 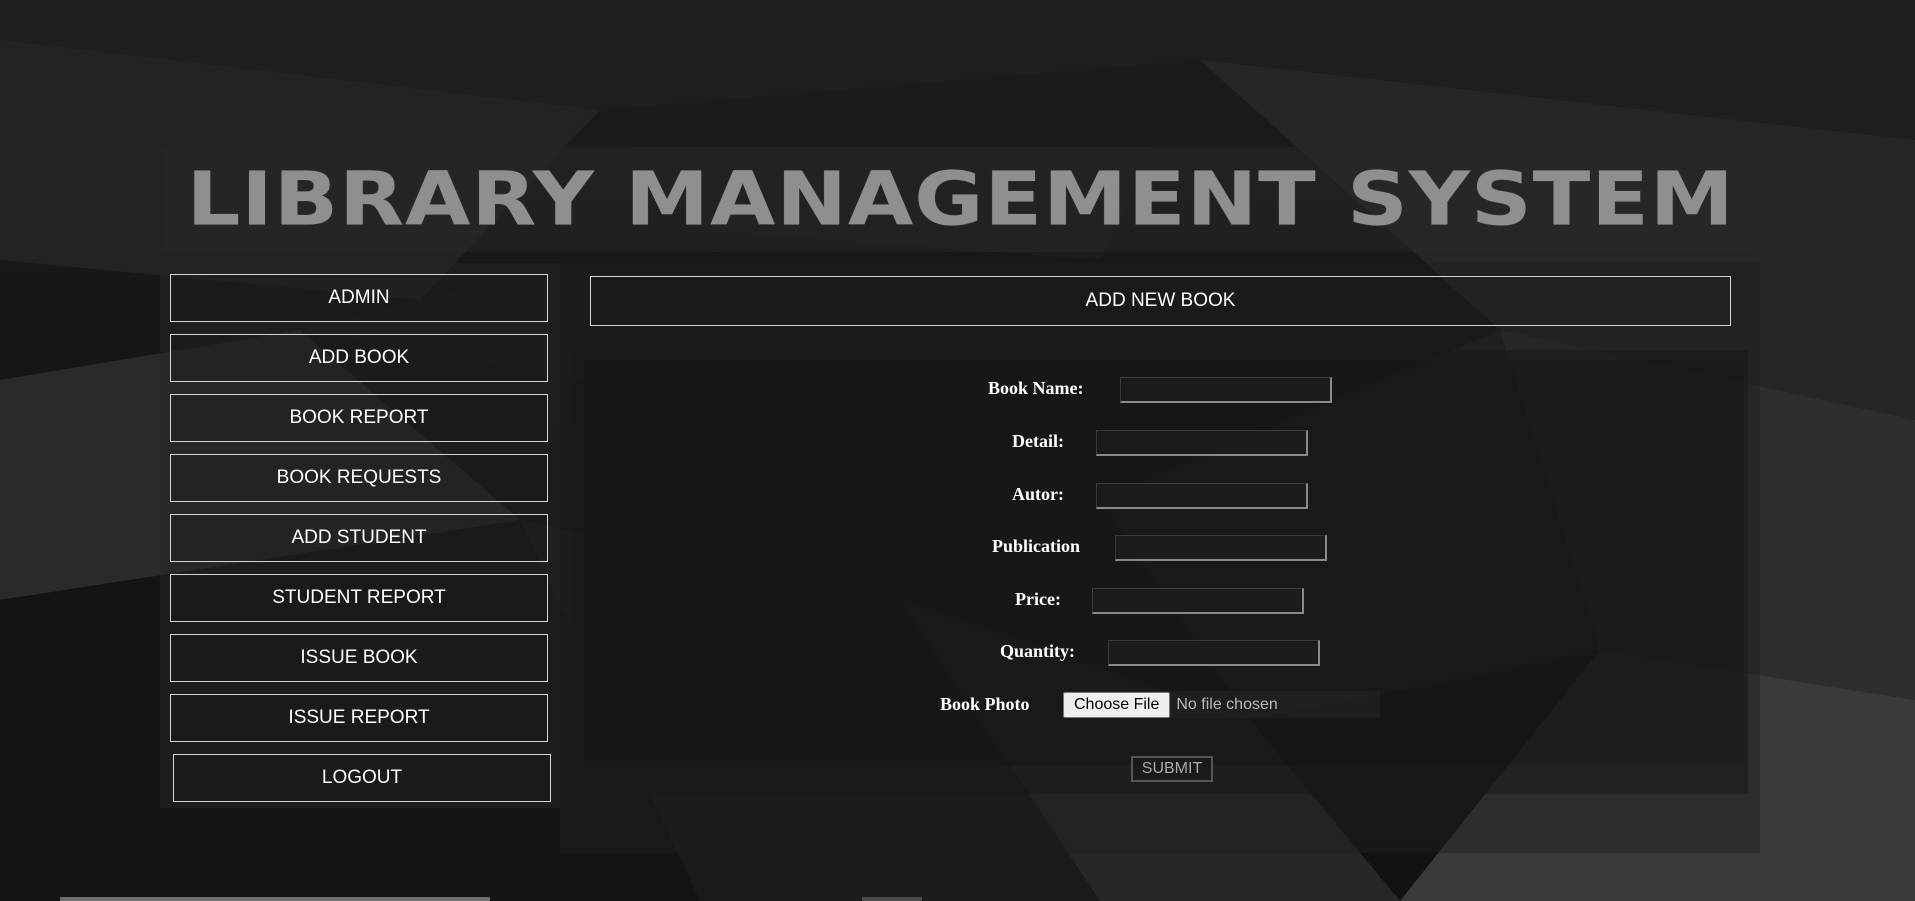 What do you see at coordinates (1160, 301) in the screenshot?
I see `page-title: ADD NEW BOOK` at bounding box center [1160, 301].